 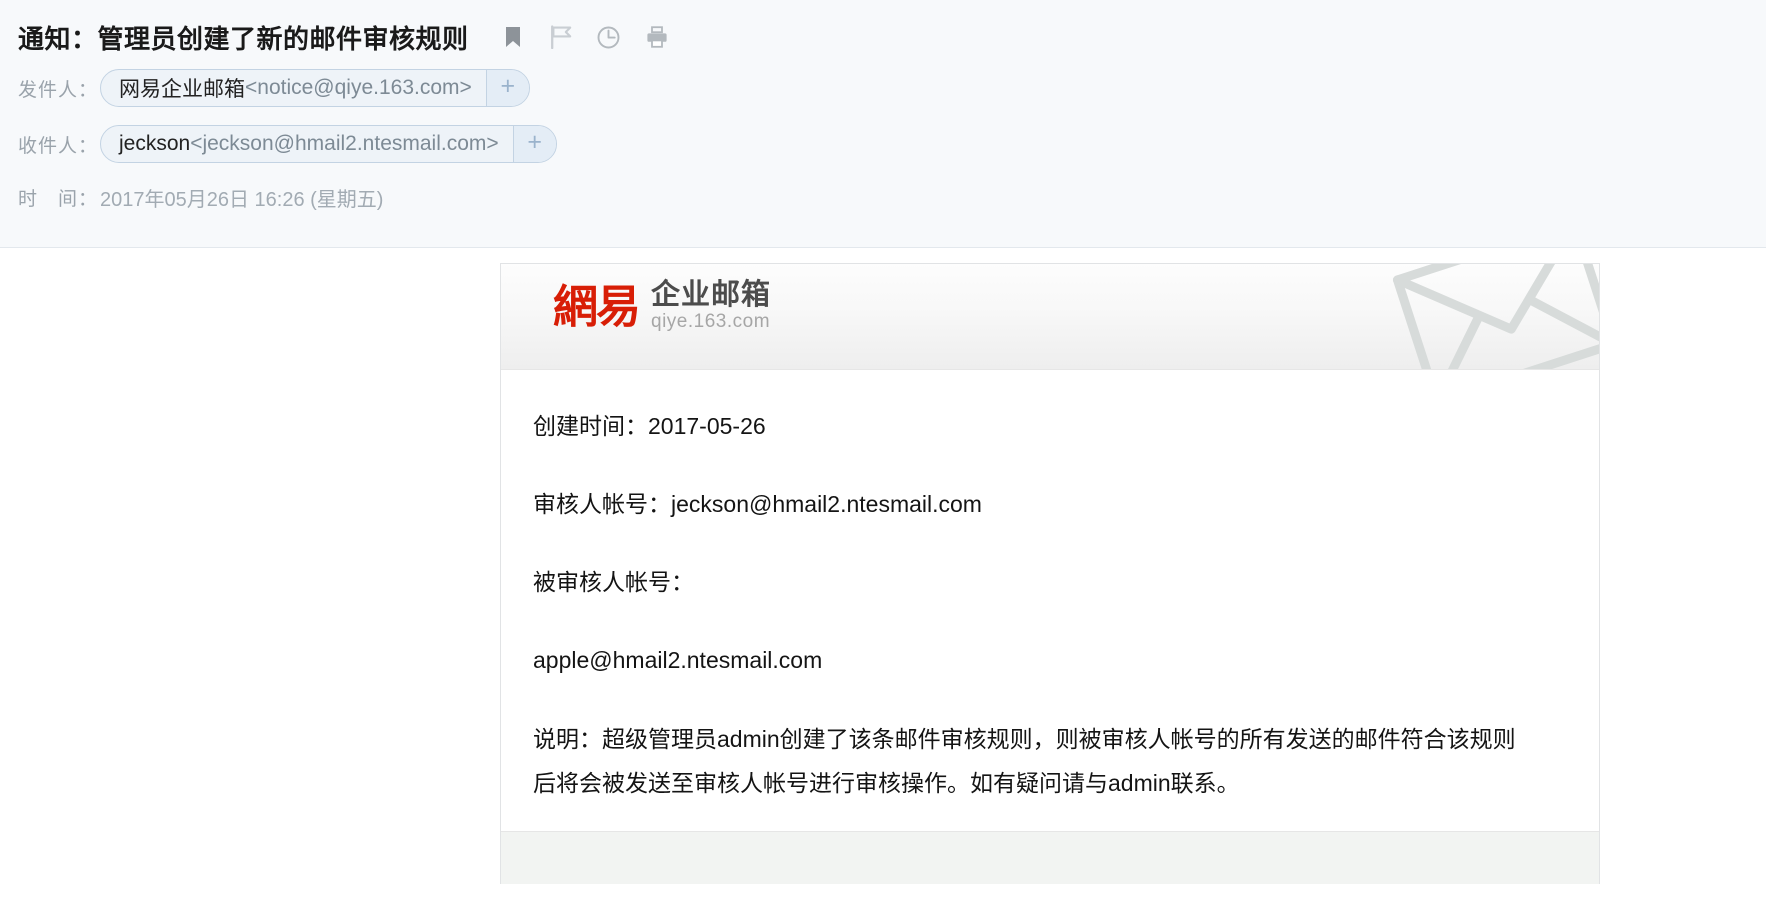 What do you see at coordinates (1050, 317) in the screenshot?
I see `card-banner: 網易 企业邮箱 qiye.163.com` at bounding box center [1050, 317].